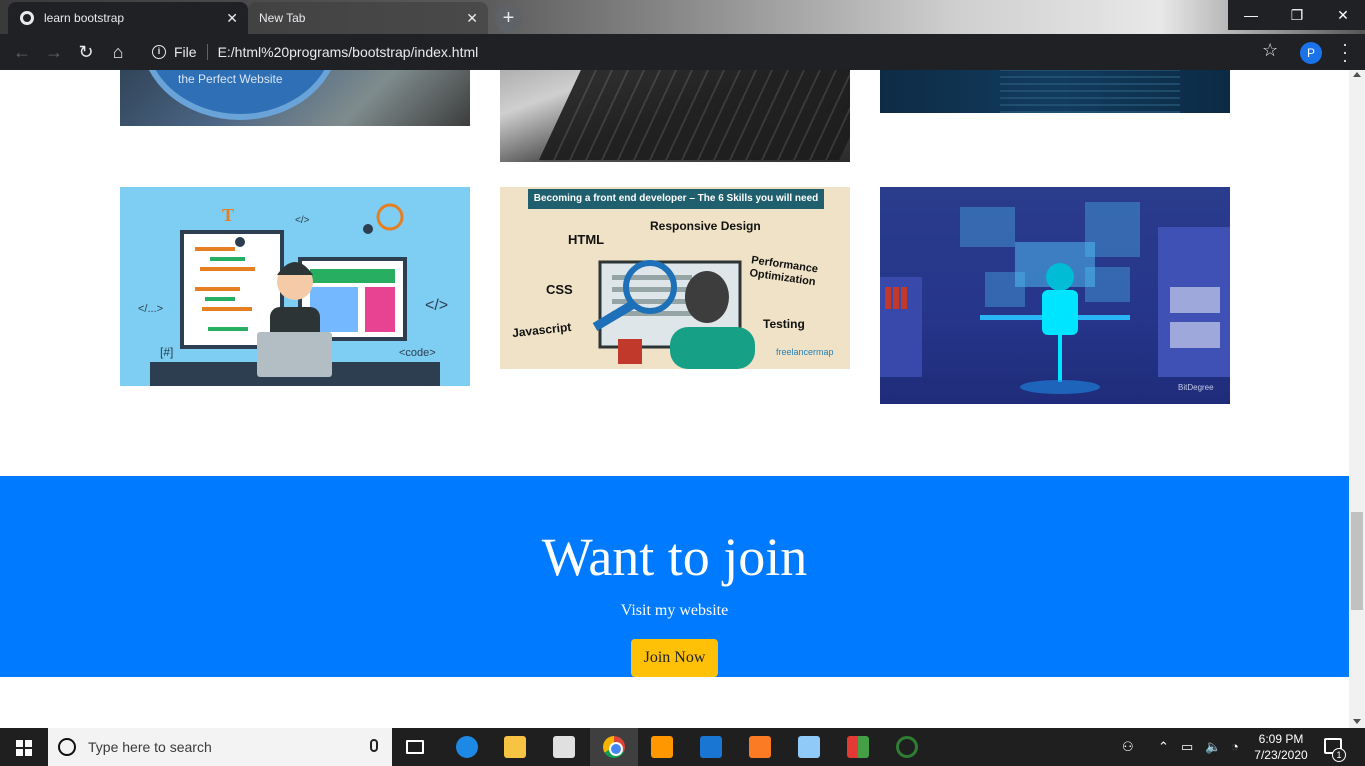 The height and width of the screenshot is (766, 1365). What do you see at coordinates (564, 747) in the screenshot?
I see `store-icon` at bounding box center [564, 747].